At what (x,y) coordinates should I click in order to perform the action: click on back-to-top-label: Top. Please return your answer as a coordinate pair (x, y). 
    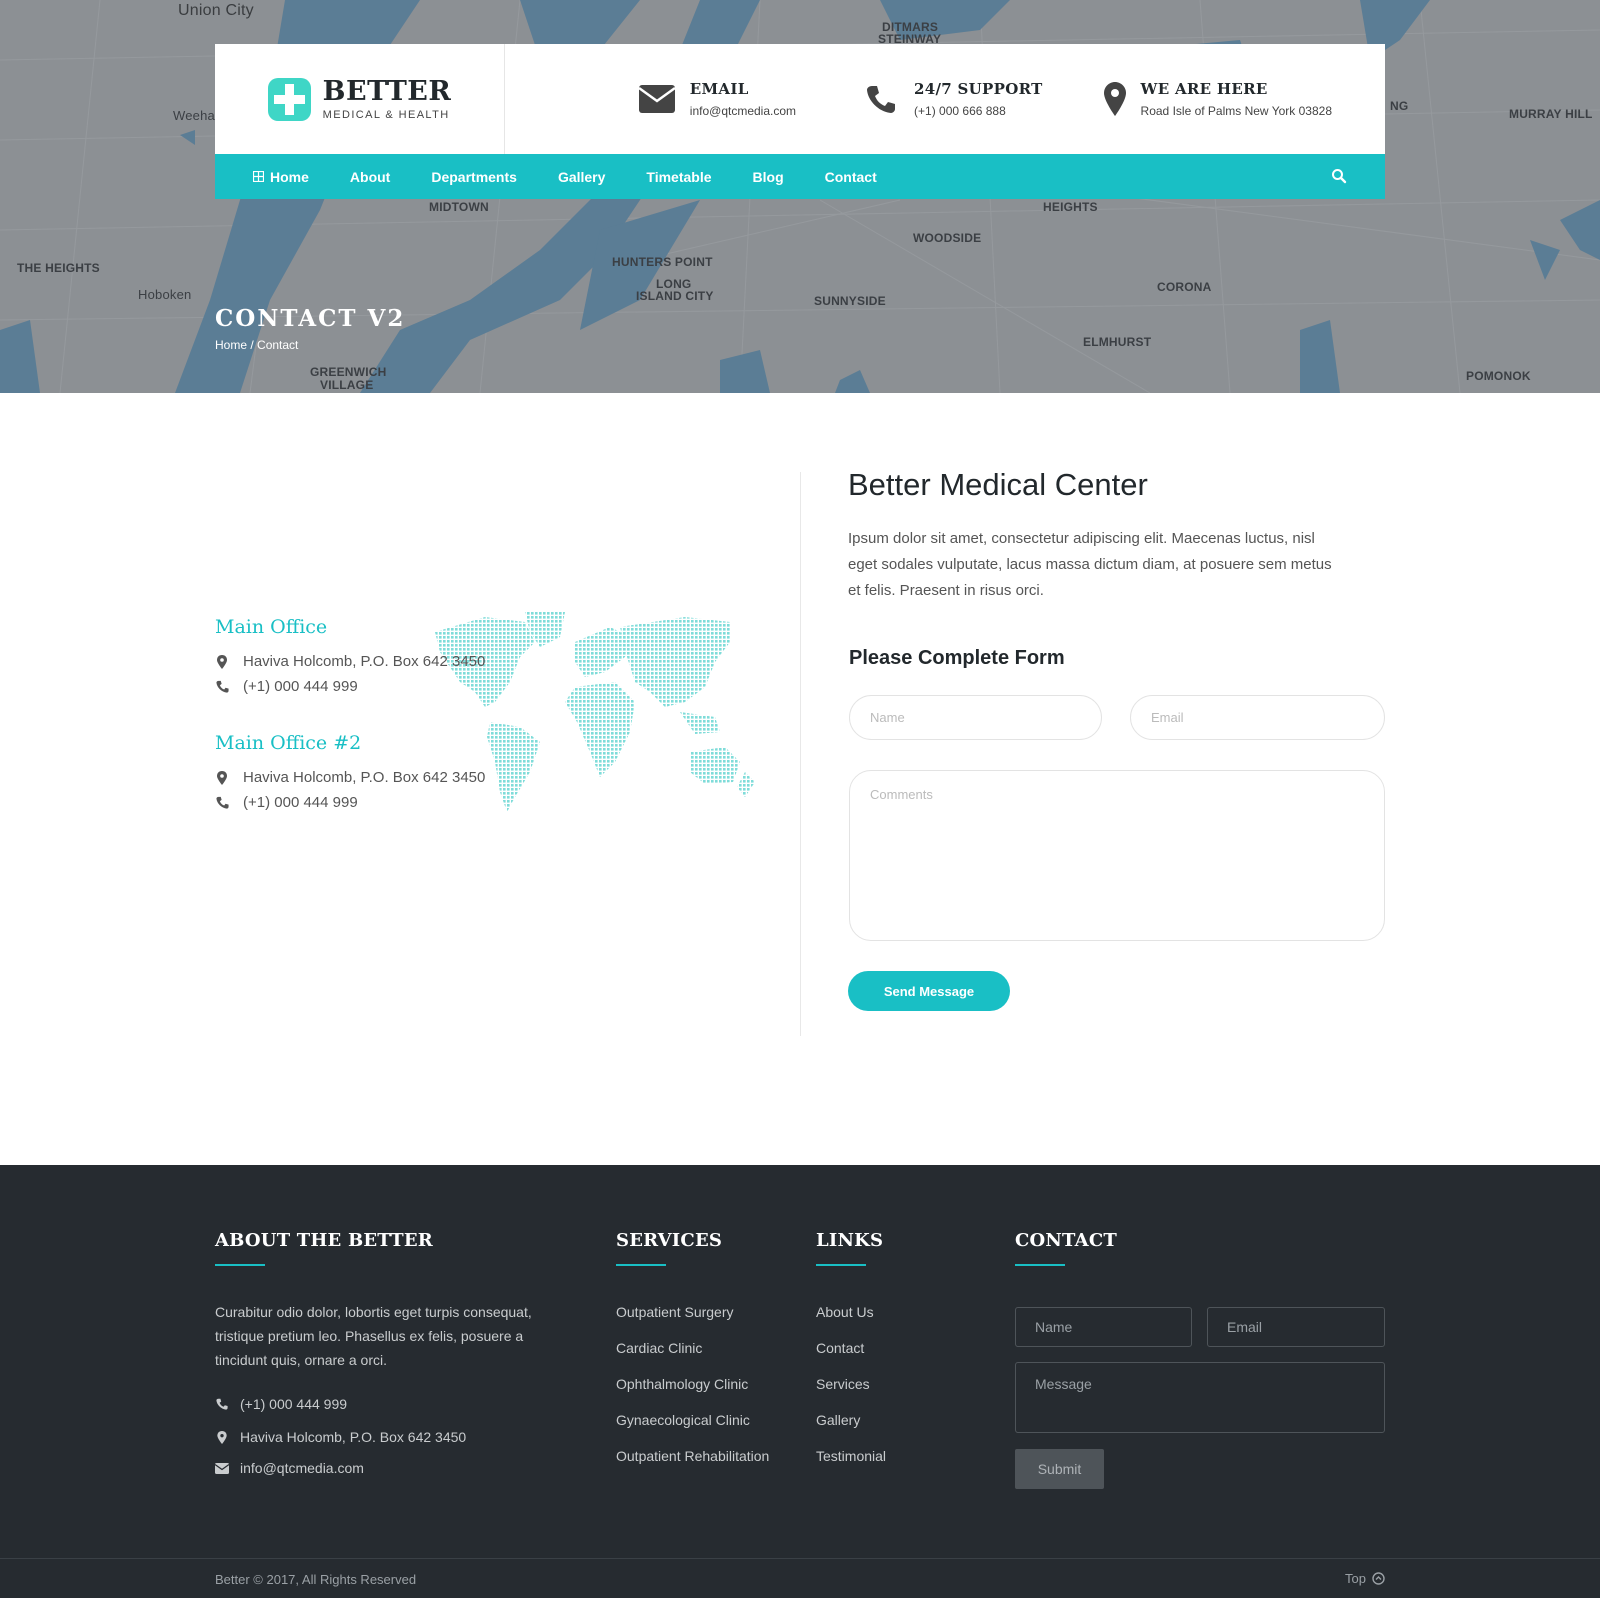
    Looking at the image, I should click on (1355, 1578).